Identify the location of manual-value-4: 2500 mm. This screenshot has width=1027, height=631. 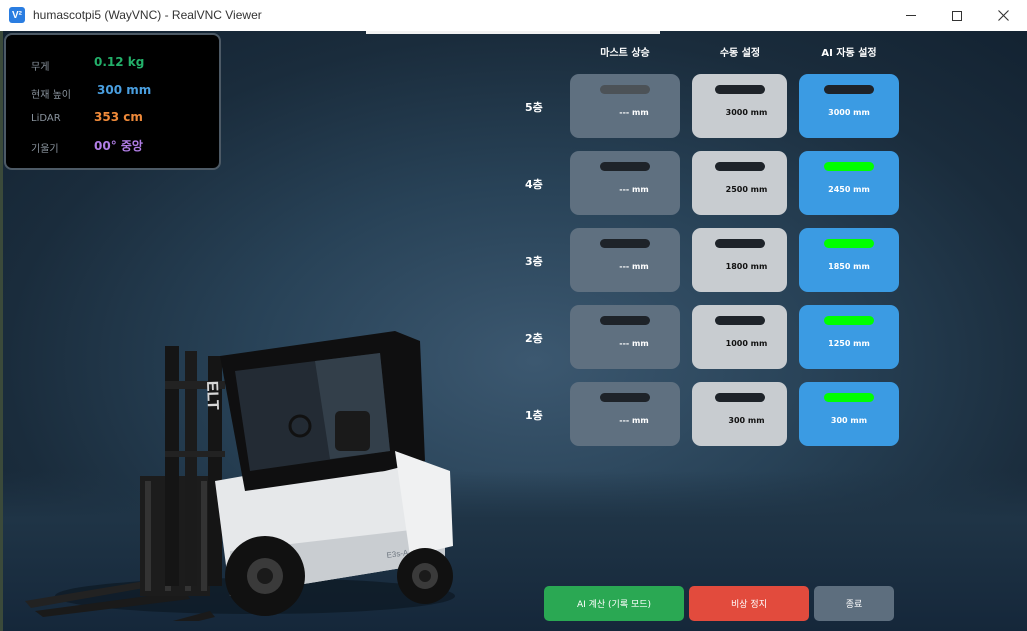
(746, 189).